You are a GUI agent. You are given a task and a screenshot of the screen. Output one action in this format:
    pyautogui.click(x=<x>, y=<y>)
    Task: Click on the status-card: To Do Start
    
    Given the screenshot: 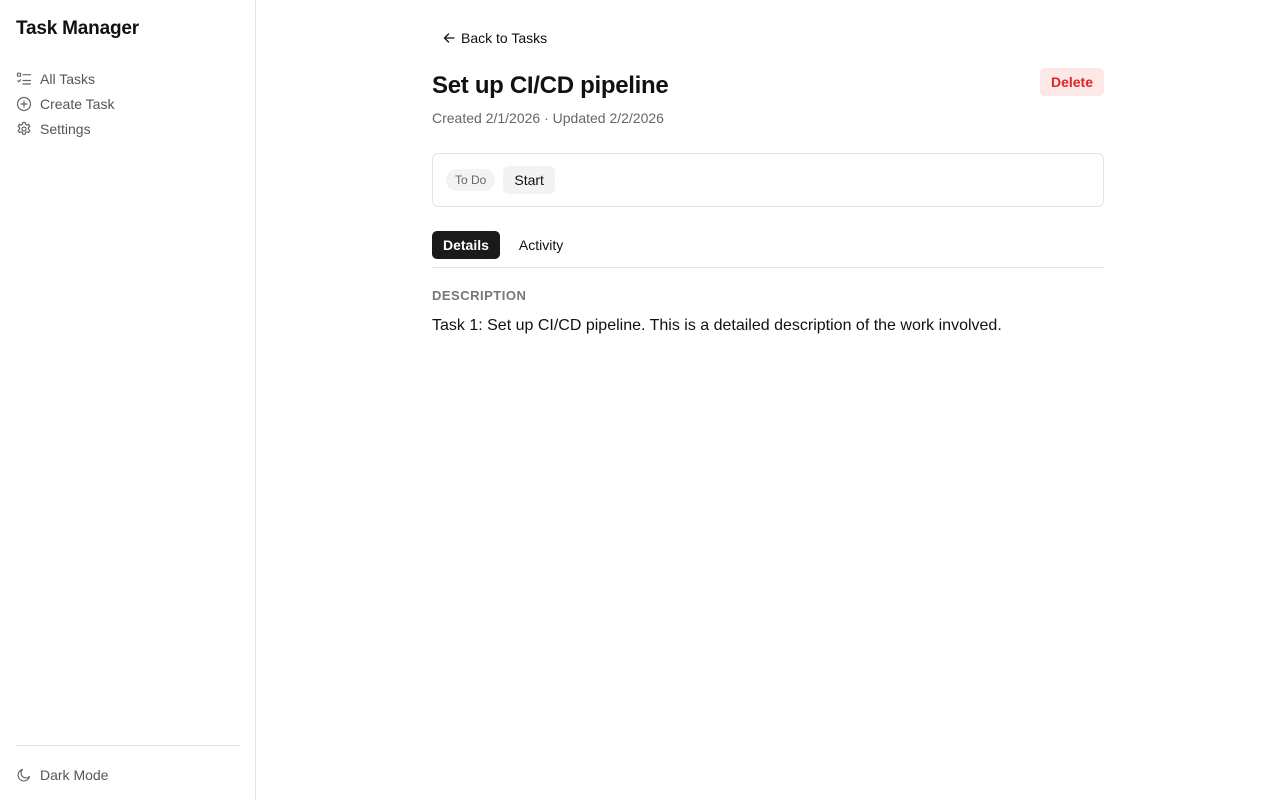 What is the action you would take?
    pyautogui.click(x=768, y=180)
    